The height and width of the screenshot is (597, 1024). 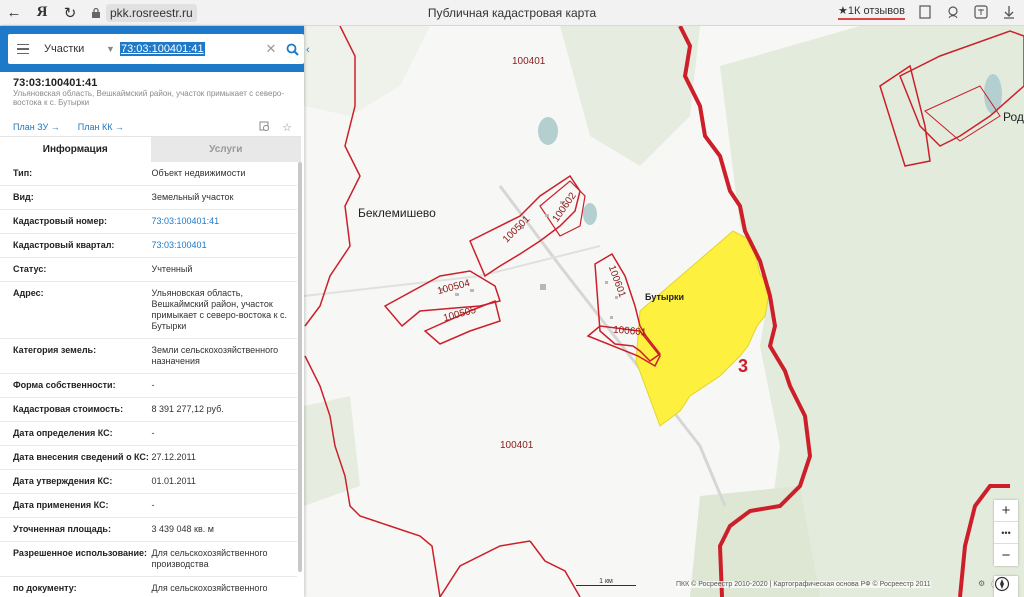 I want to click on translate-icon, so click(x=981, y=12).